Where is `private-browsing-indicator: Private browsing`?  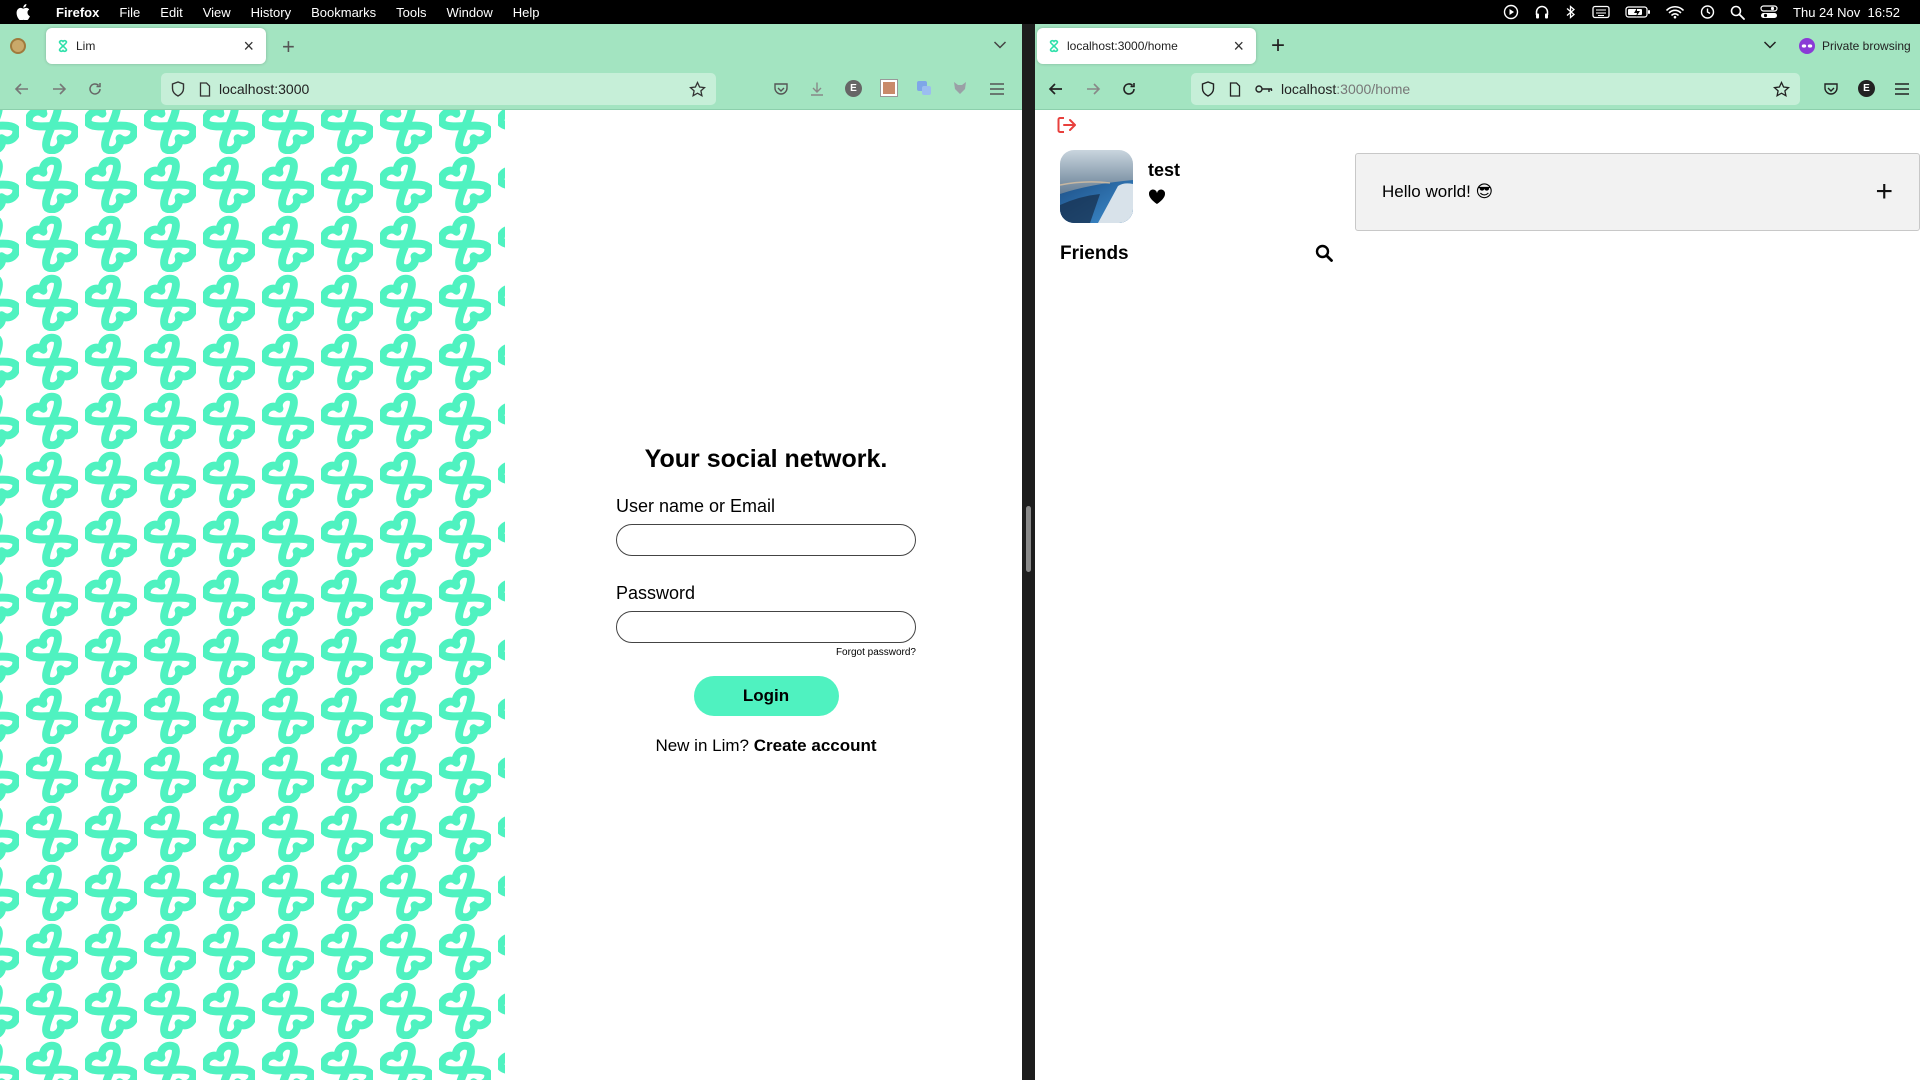
private-browsing-indicator: Private browsing is located at coordinates (1854, 46).